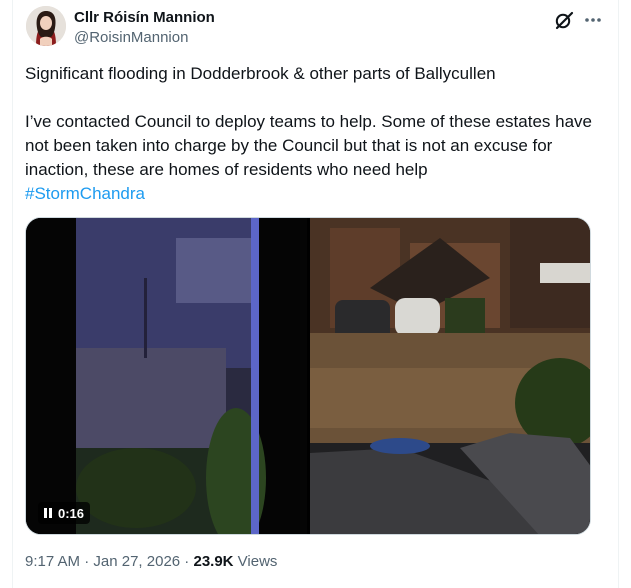  Describe the element at coordinates (48, 513) in the screenshot. I see `pause-icon` at that location.